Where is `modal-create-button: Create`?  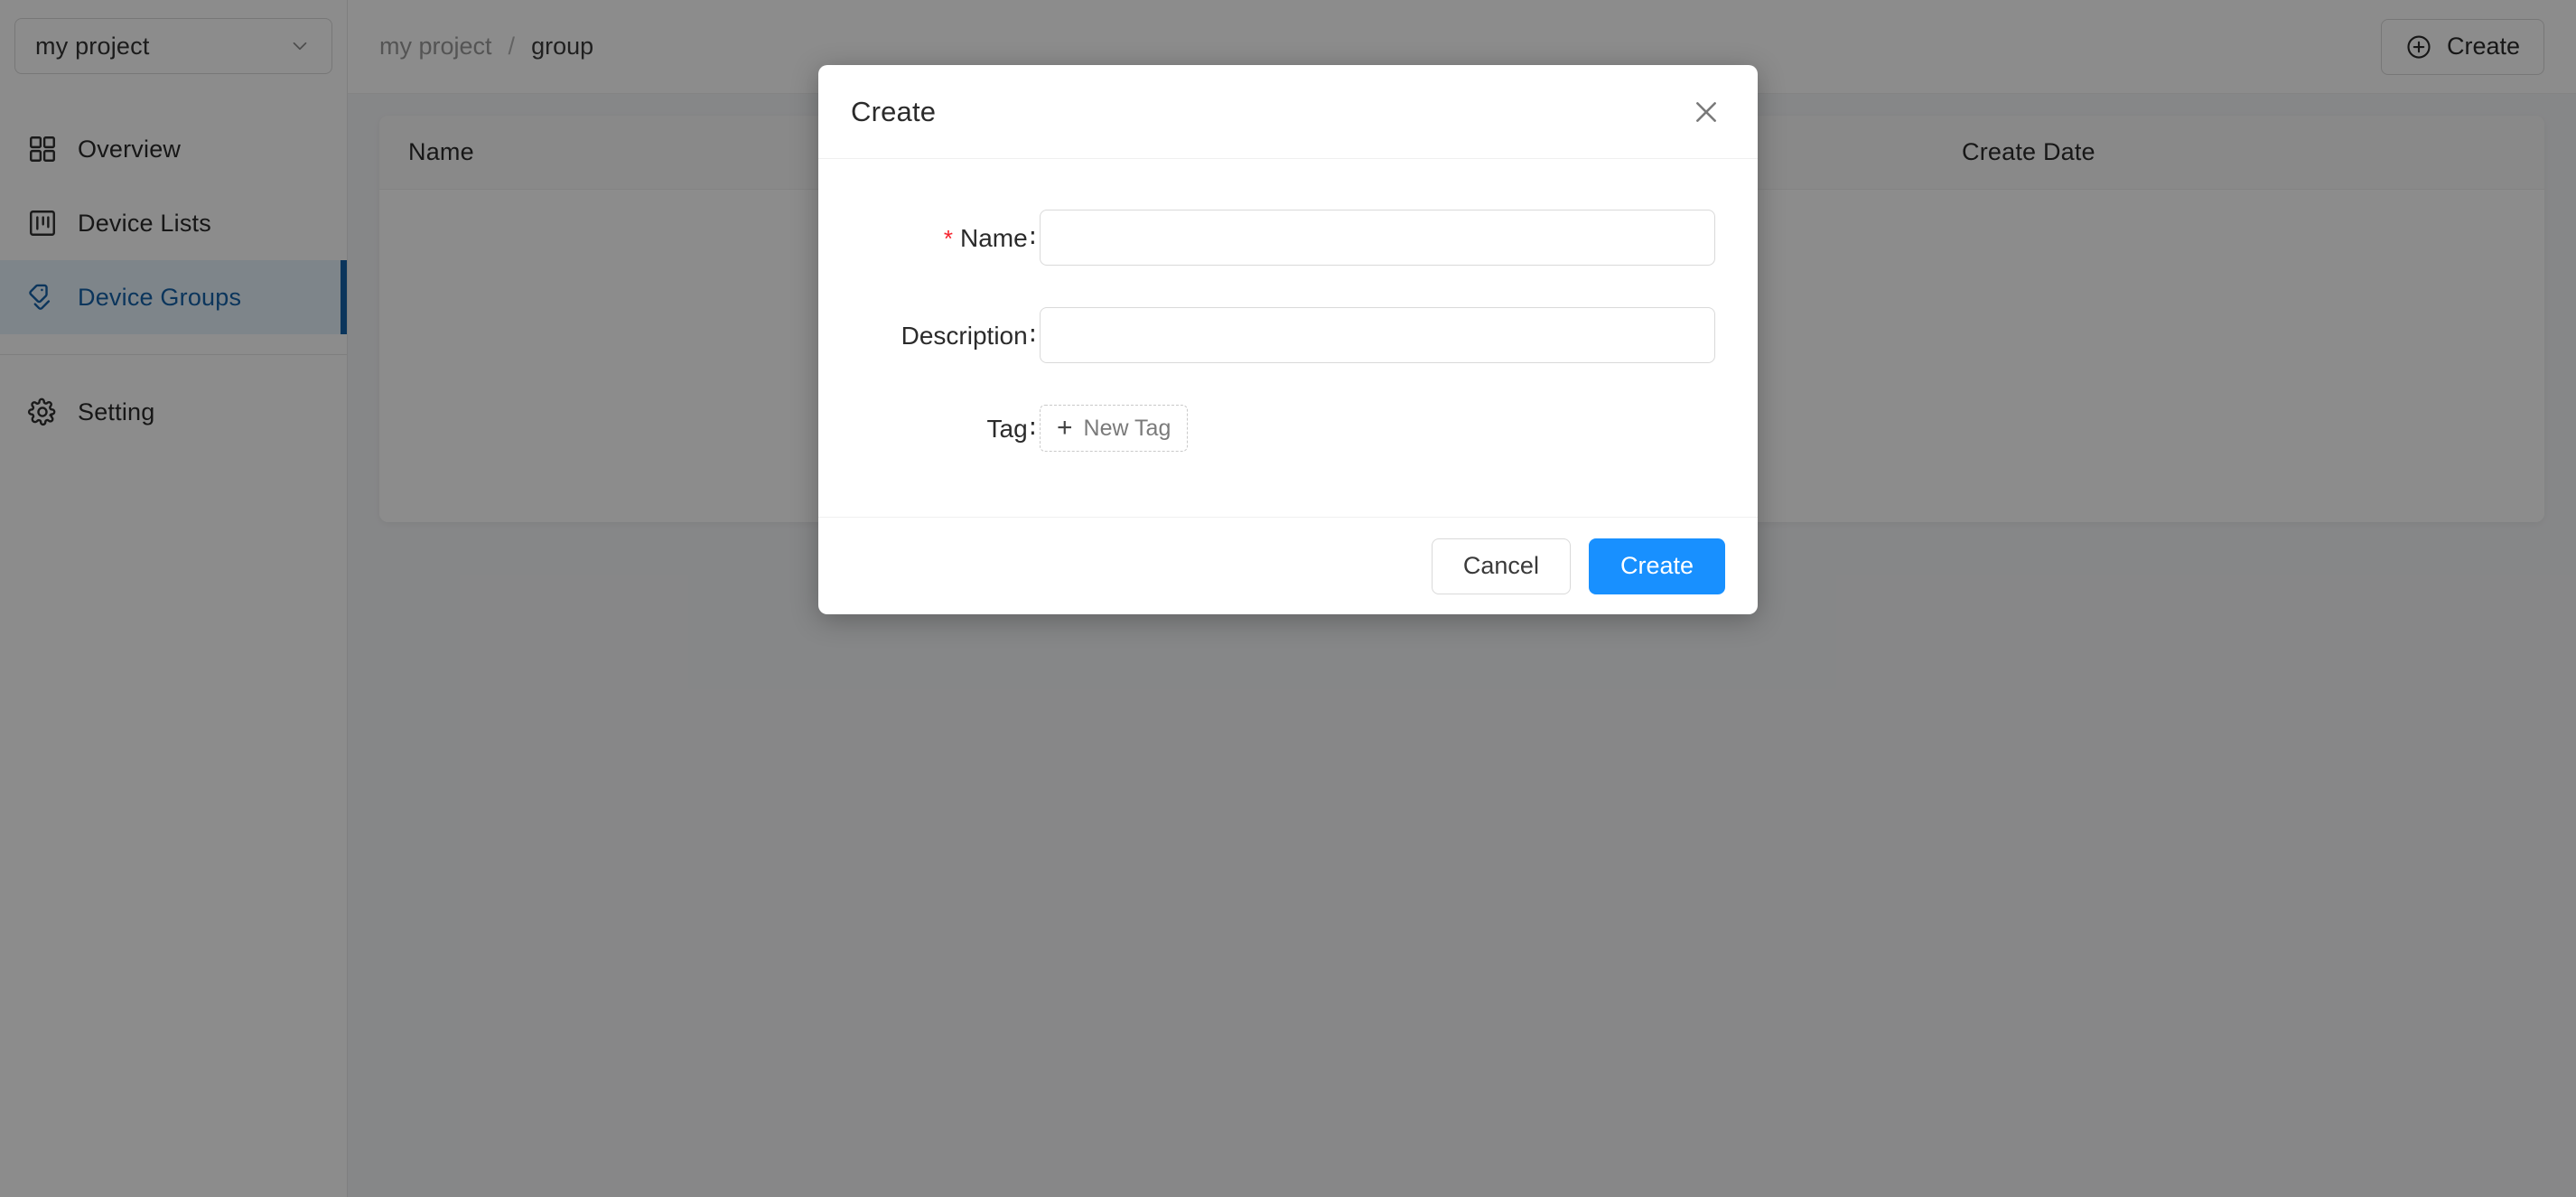 modal-create-button: Create is located at coordinates (1656, 566).